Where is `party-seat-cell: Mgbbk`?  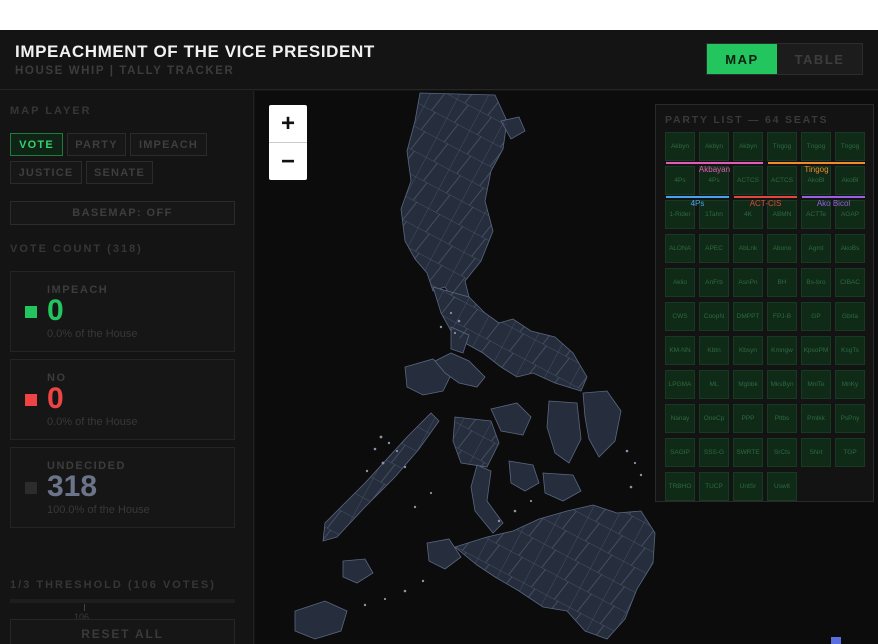
party-seat-cell: Mgbbk is located at coordinates (748, 384).